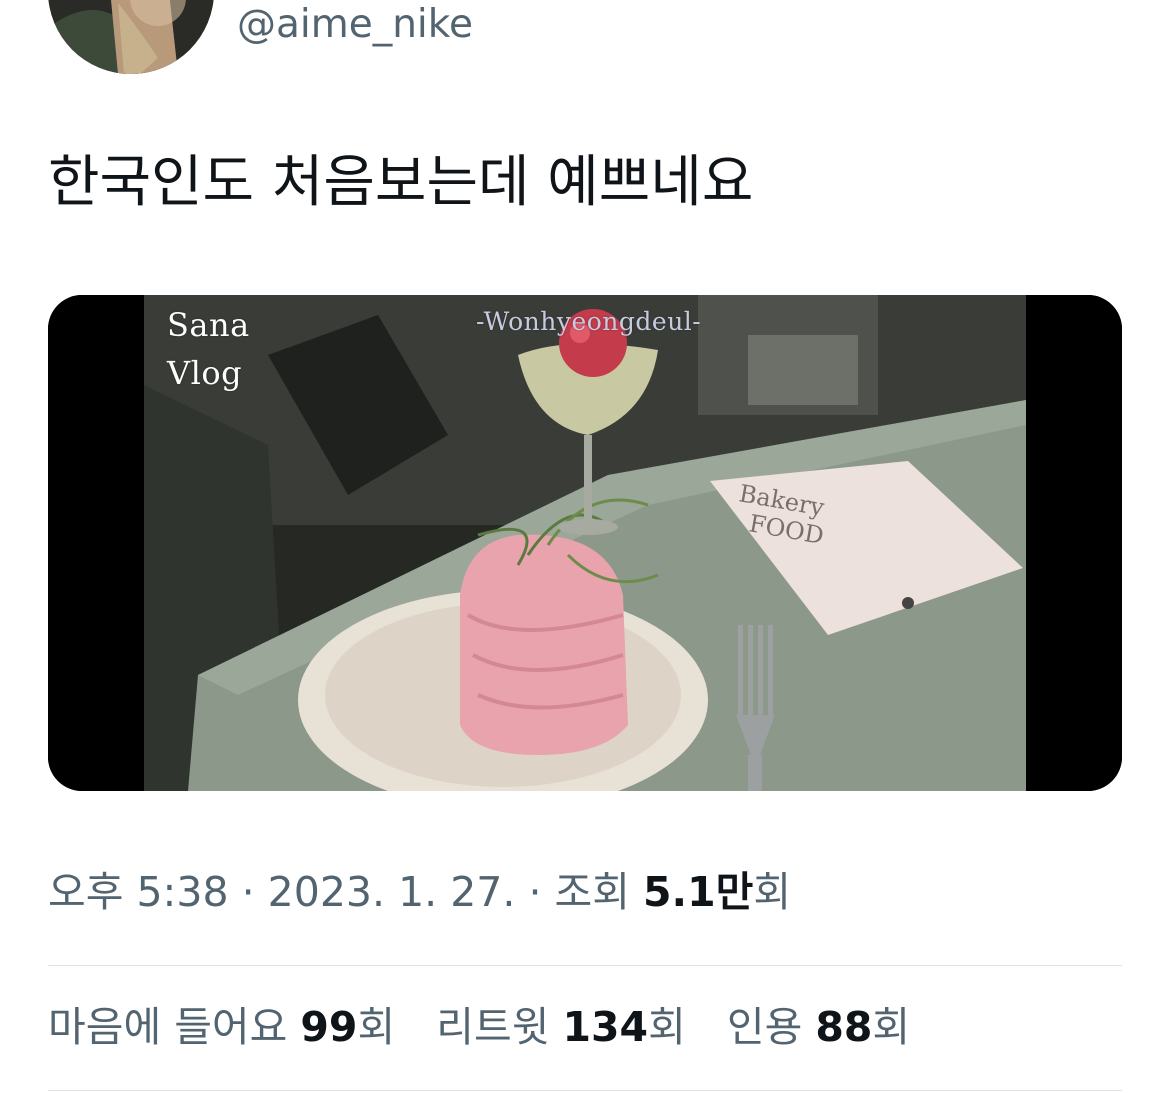  I want to click on quotes-stat: 인용 88회, so click(818, 1027).